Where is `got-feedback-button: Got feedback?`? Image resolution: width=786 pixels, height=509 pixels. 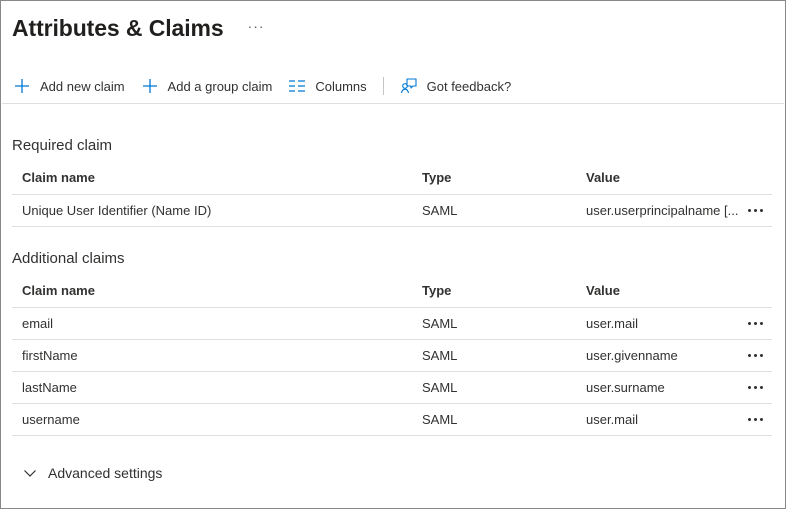
got-feedback-button: Got feedback? is located at coordinates (456, 86).